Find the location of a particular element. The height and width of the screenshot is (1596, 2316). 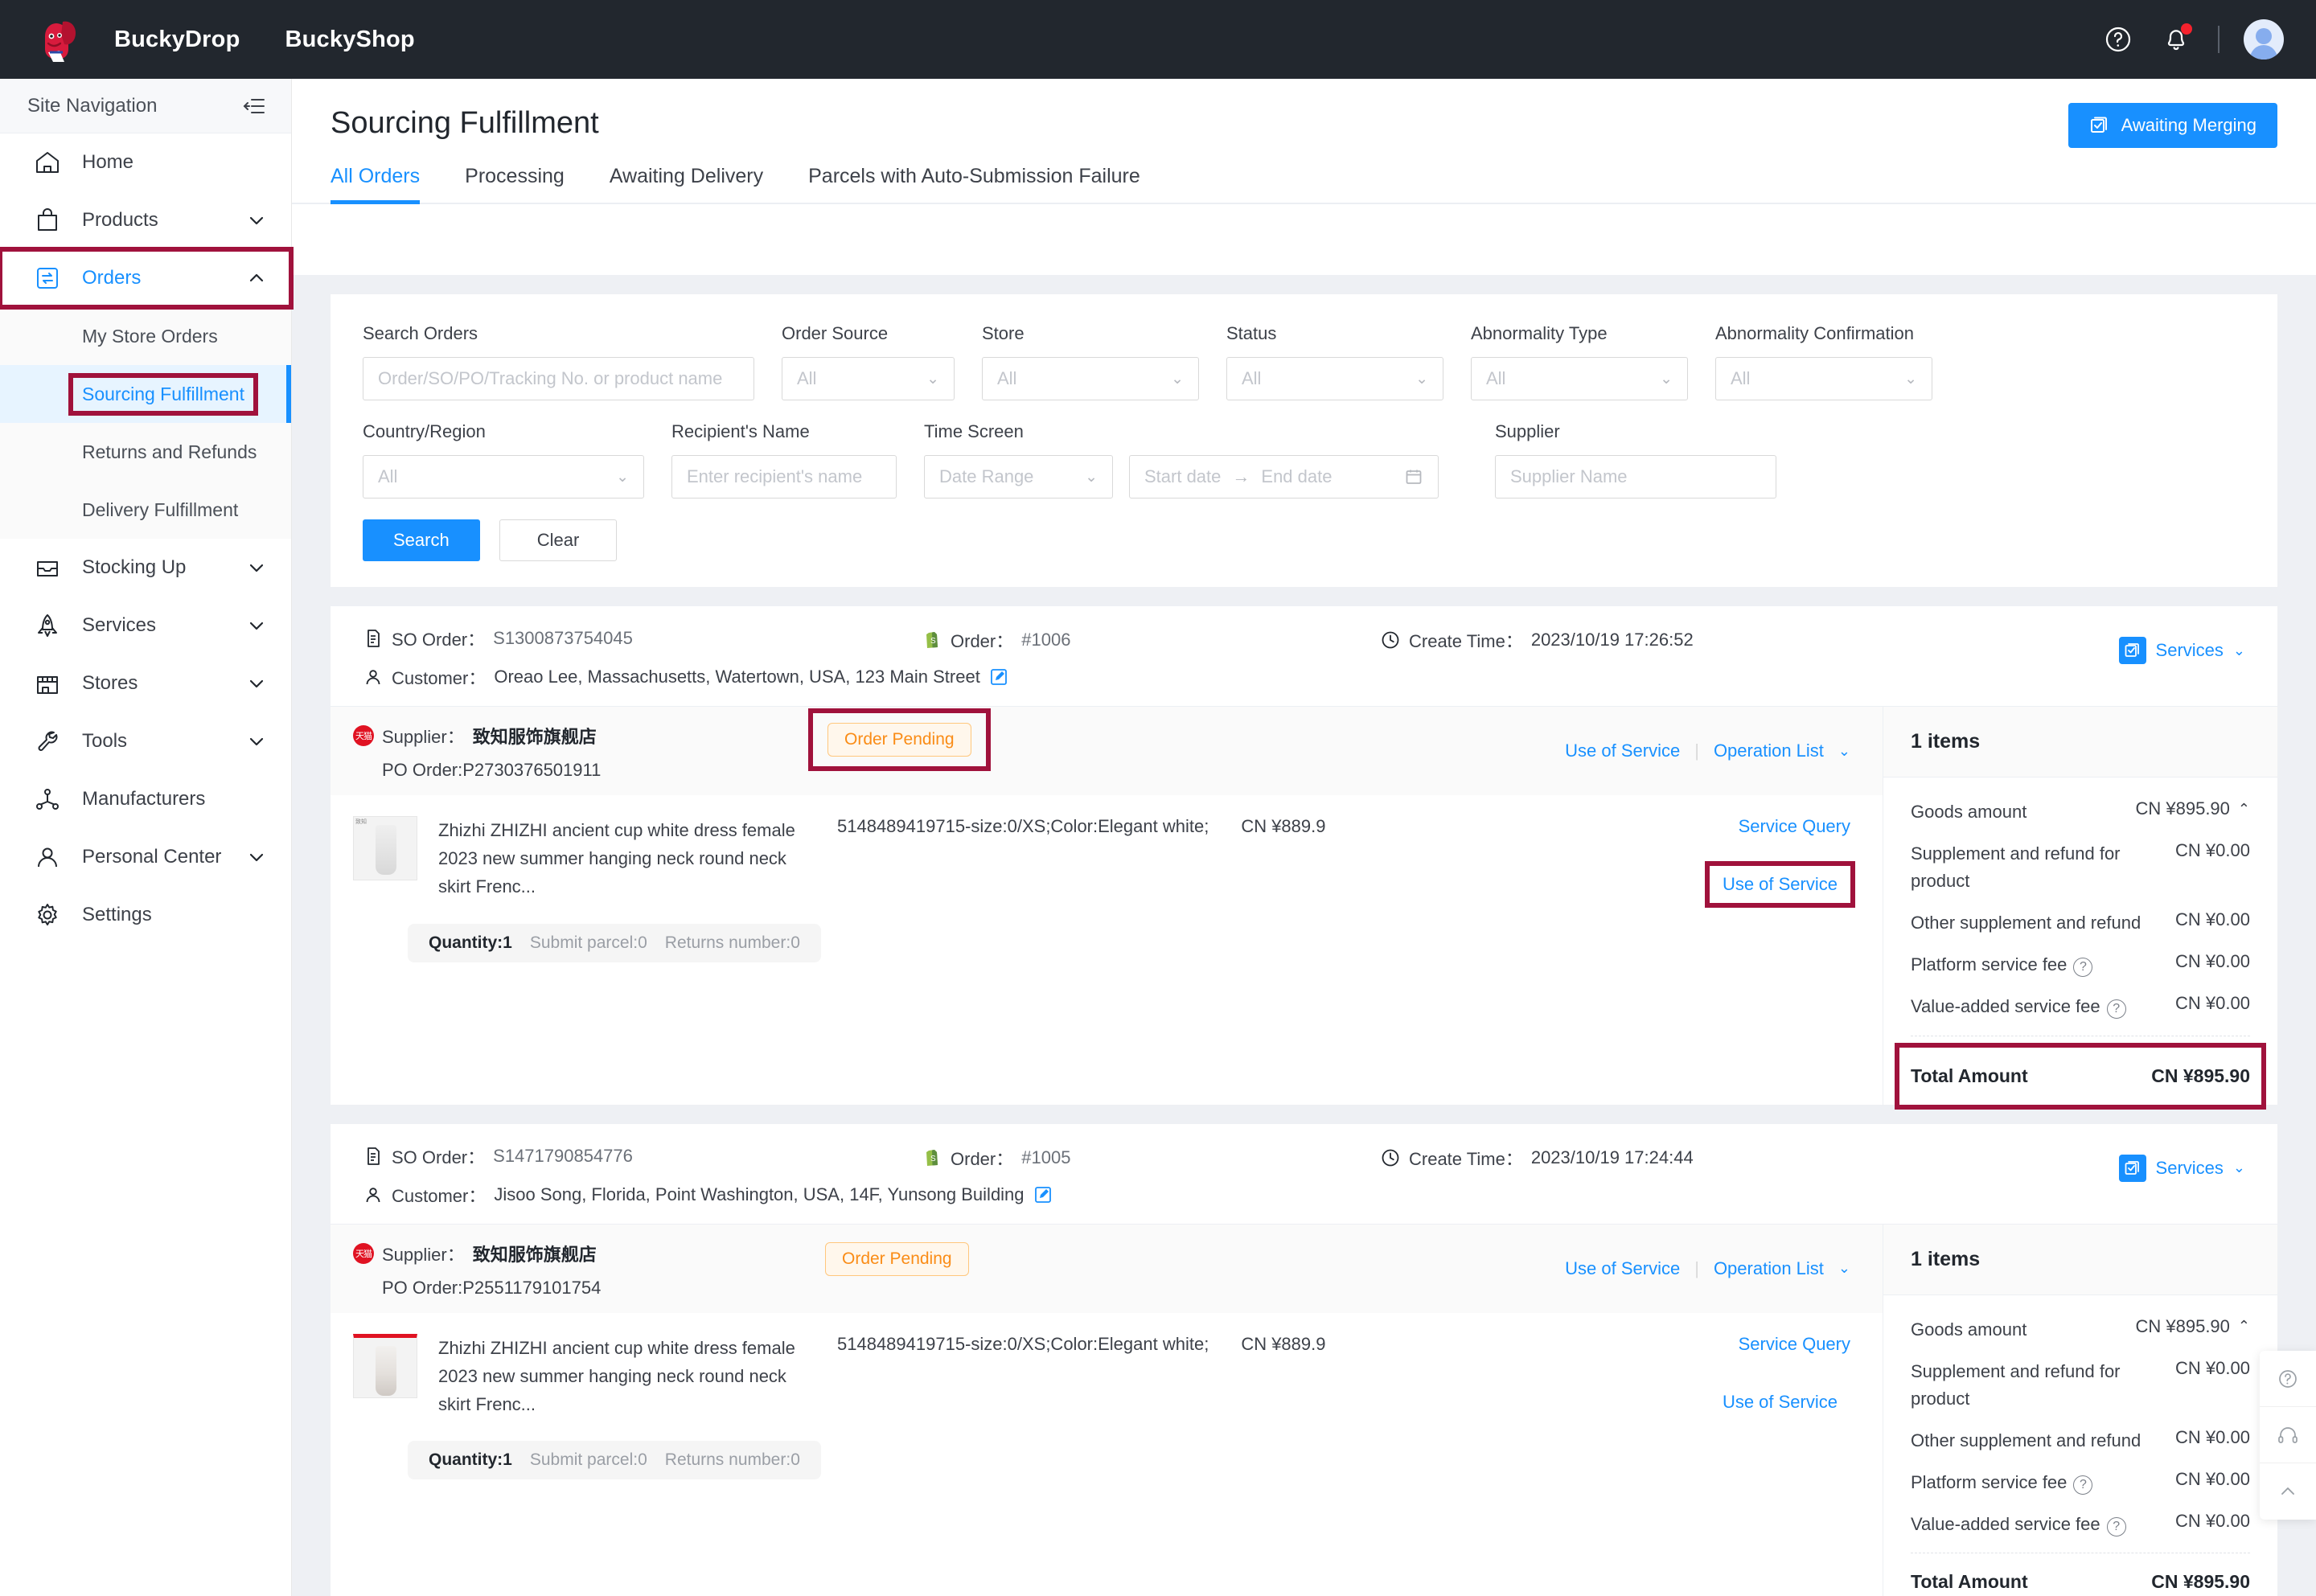

services-label: Services is located at coordinates (2189, 650).